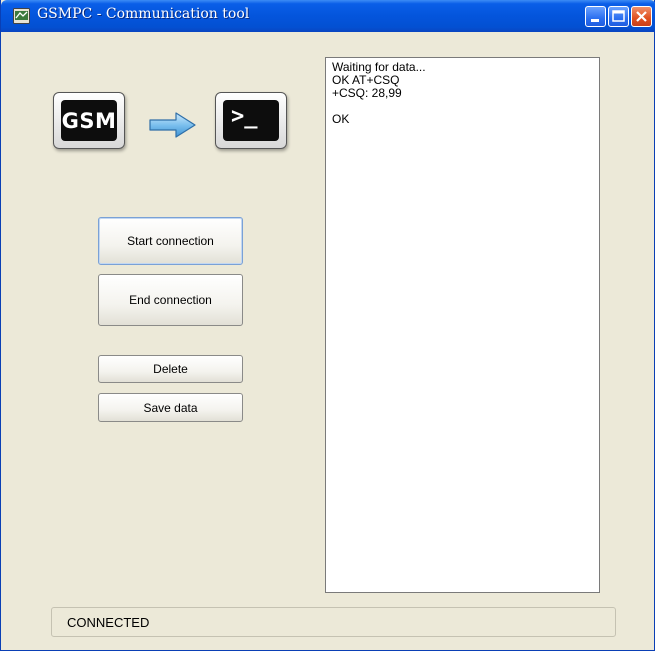 Image resolution: width=655 pixels, height=651 pixels. I want to click on status-text: CONNECTED, so click(108, 622).